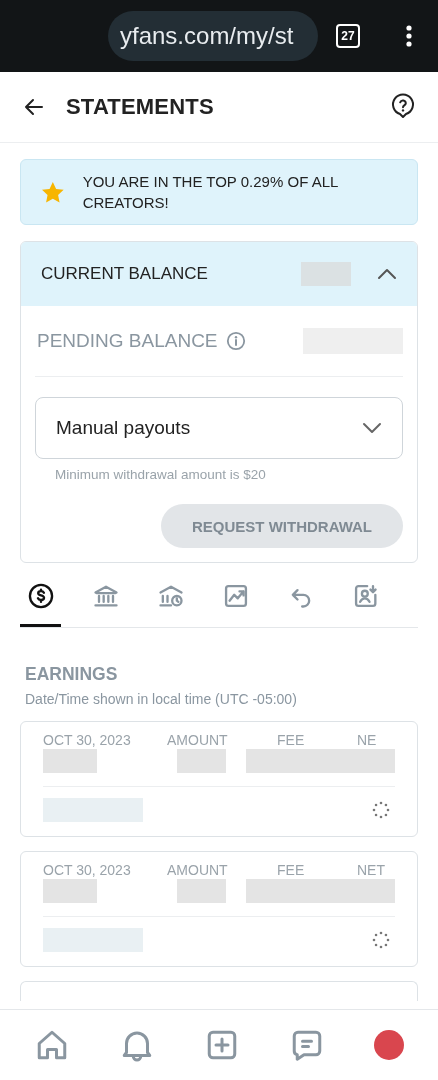 The image size is (438, 1080). Describe the element at coordinates (161, 474) in the screenshot. I see `hint-text: Minimum withdrawal amount is $20` at that location.